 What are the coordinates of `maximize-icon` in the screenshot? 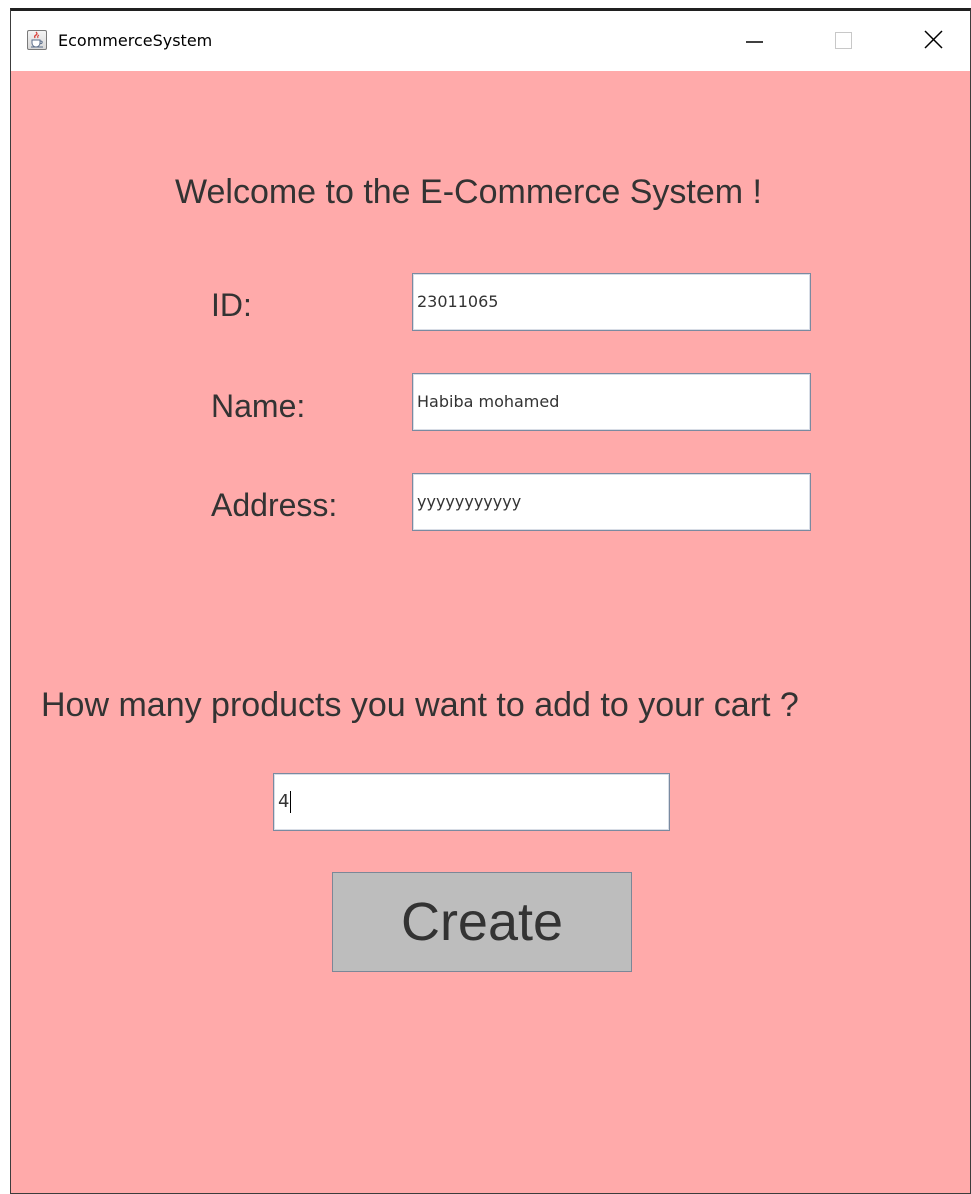 It's located at (843, 40).